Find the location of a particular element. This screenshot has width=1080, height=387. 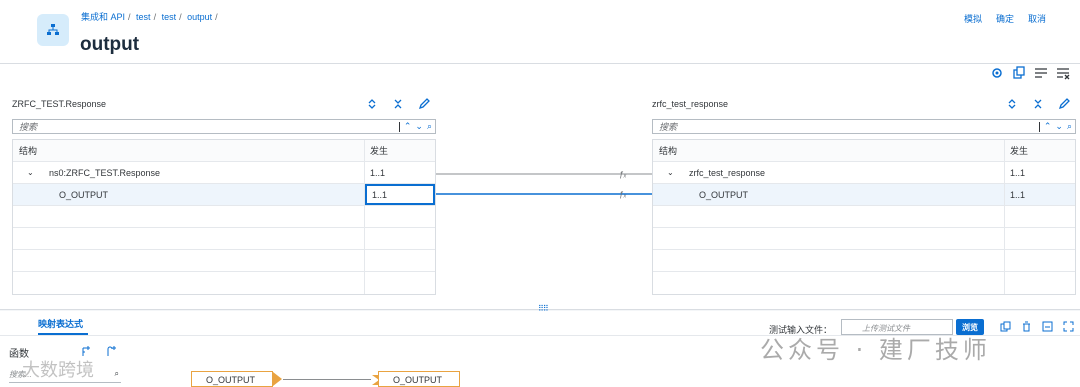

integration-app-icon is located at coordinates (53, 30).